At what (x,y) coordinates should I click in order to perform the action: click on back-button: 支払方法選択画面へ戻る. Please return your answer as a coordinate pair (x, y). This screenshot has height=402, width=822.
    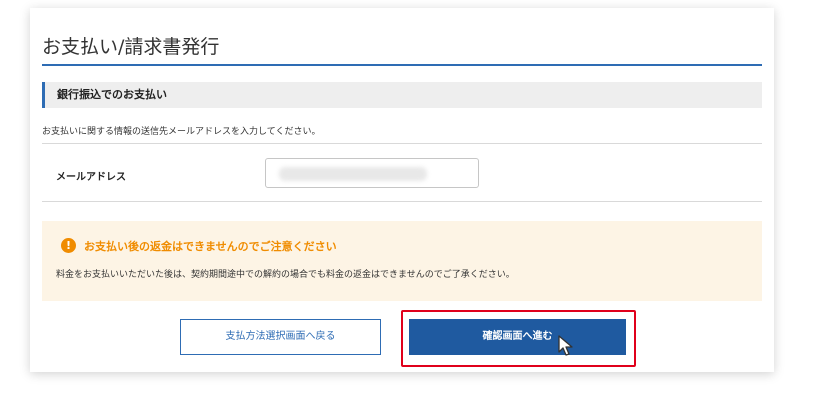
    Looking at the image, I should click on (280, 337).